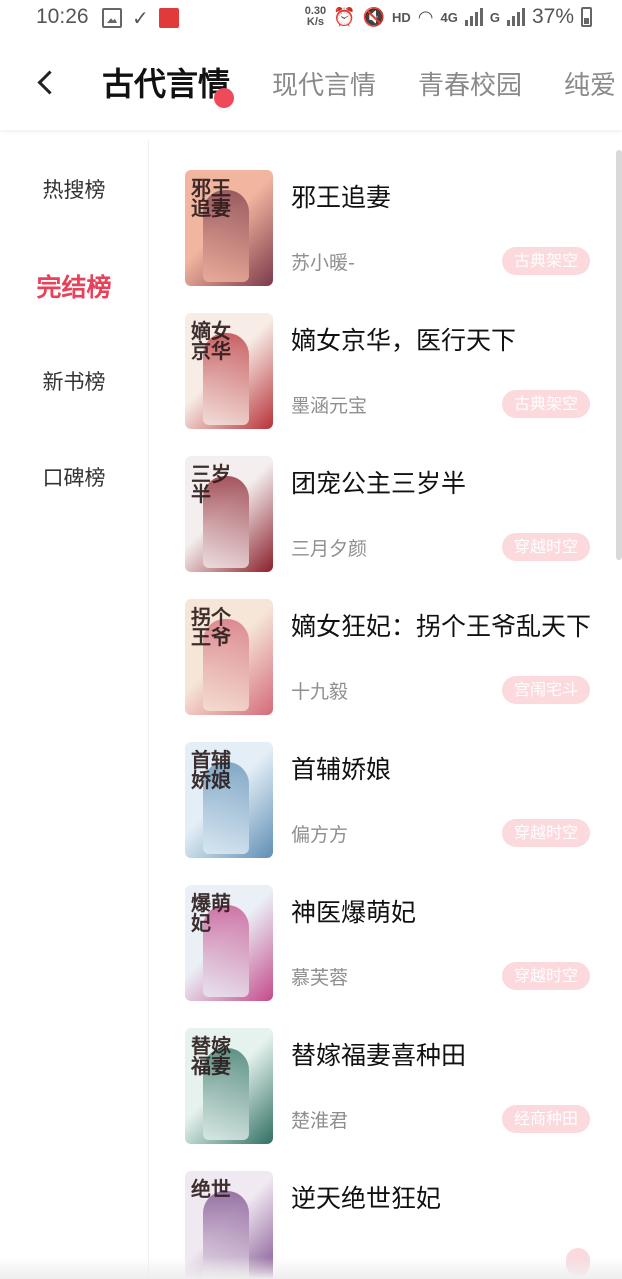 The height and width of the screenshot is (1279, 622). What do you see at coordinates (385, 785) in the screenshot?
I see `list-item: 首辅娇娘 首辅娇娘 偏方方 穿越时空` at bounding box center [385, 785].